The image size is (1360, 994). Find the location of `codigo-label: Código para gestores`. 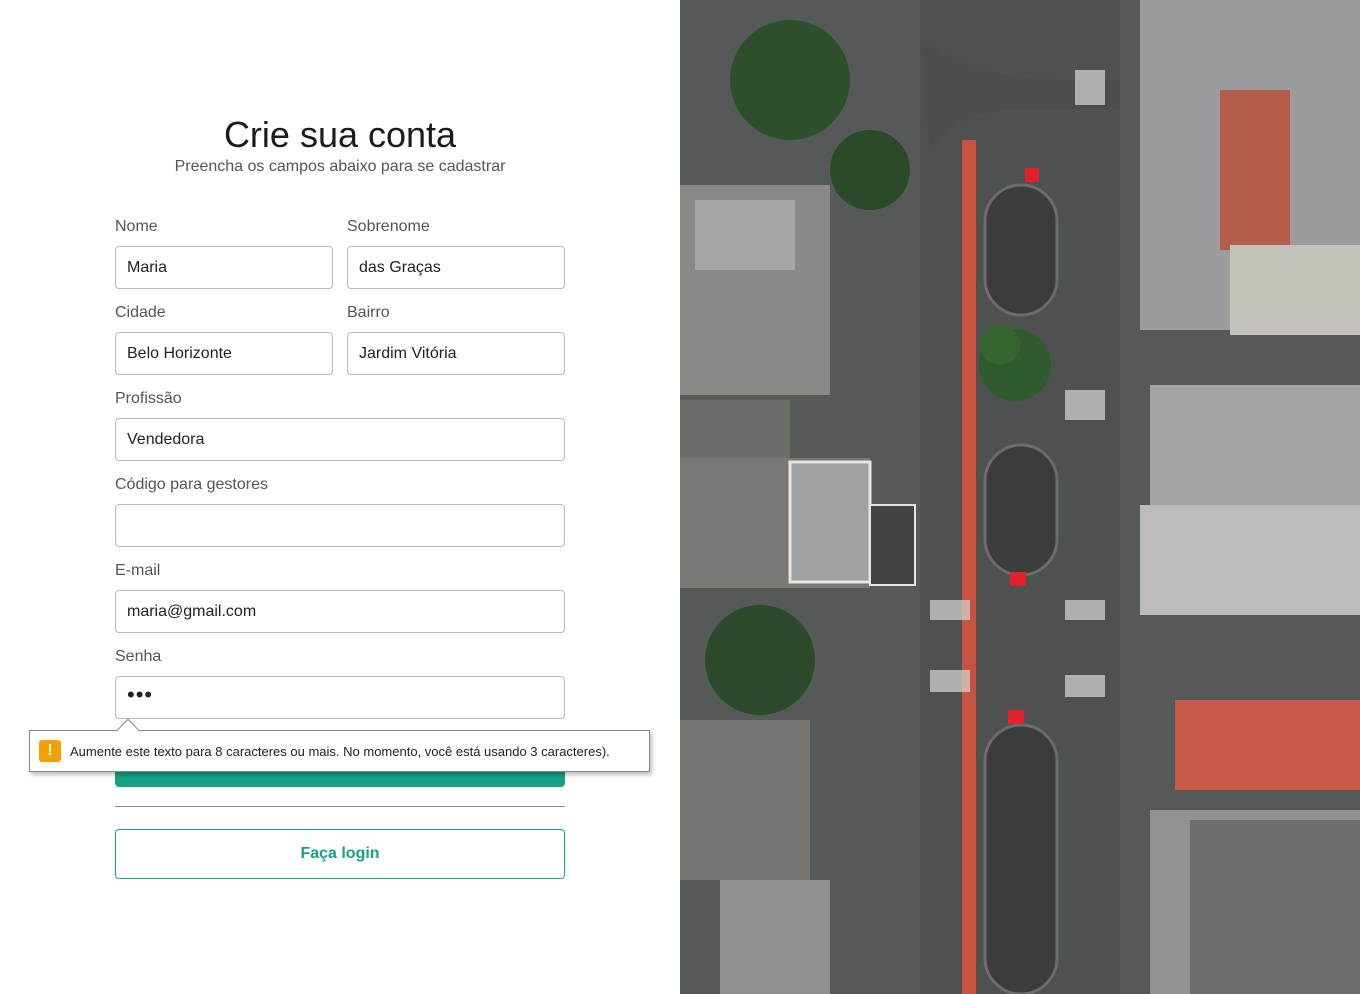

codigo-label: Código para gestores is located at coordinates (191, 484).